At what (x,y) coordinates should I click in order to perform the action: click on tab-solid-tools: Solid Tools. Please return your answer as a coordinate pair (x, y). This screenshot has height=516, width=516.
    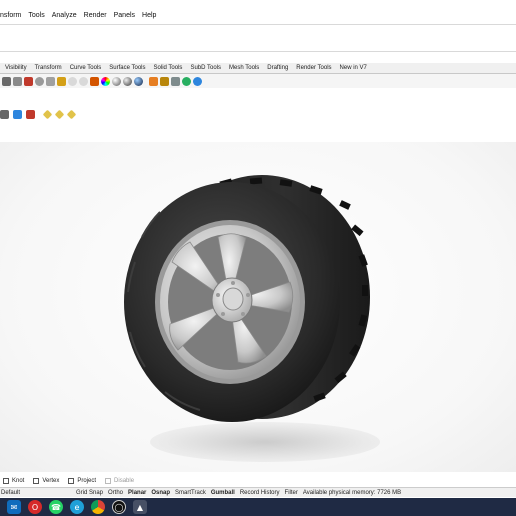
    Looking at the image, I should click on (168, 68).